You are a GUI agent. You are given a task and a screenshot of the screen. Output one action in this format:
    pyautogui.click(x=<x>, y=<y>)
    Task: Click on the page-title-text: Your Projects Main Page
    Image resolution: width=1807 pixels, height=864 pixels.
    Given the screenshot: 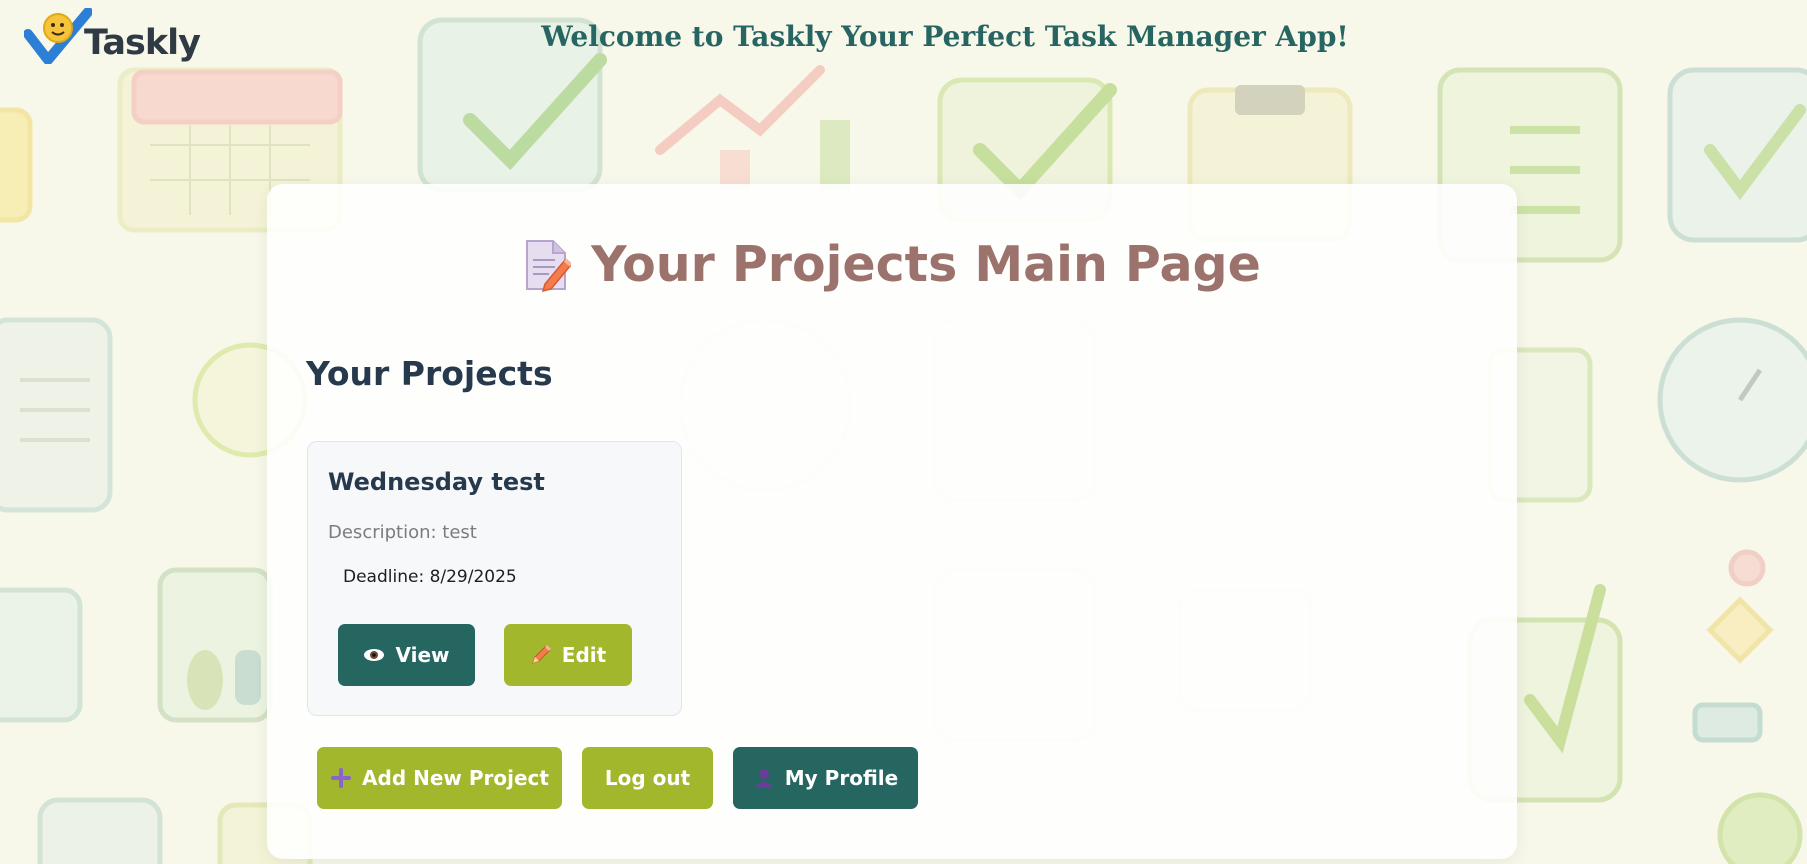 What is the action you would take?
    pyautogui.click(x=926, y=264)
    